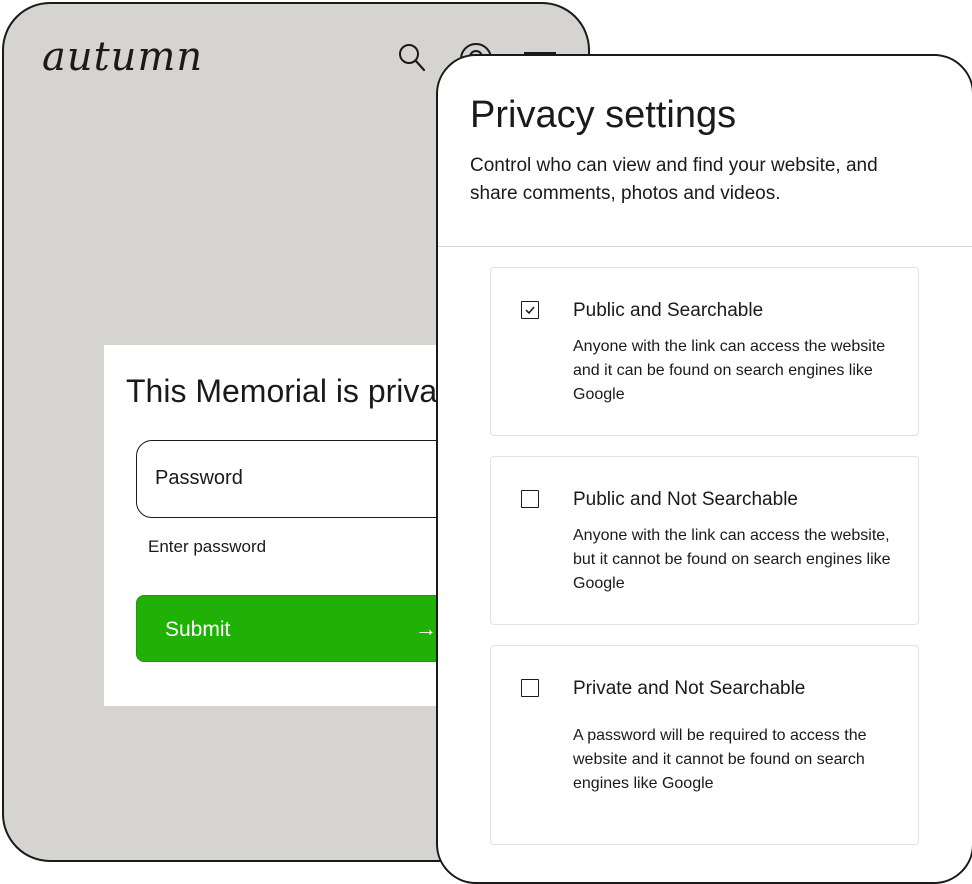 Image resolution: width=972 pixels, height=884 pixels. I want to click on option-title: Public and Searchable, so click(668, 310).